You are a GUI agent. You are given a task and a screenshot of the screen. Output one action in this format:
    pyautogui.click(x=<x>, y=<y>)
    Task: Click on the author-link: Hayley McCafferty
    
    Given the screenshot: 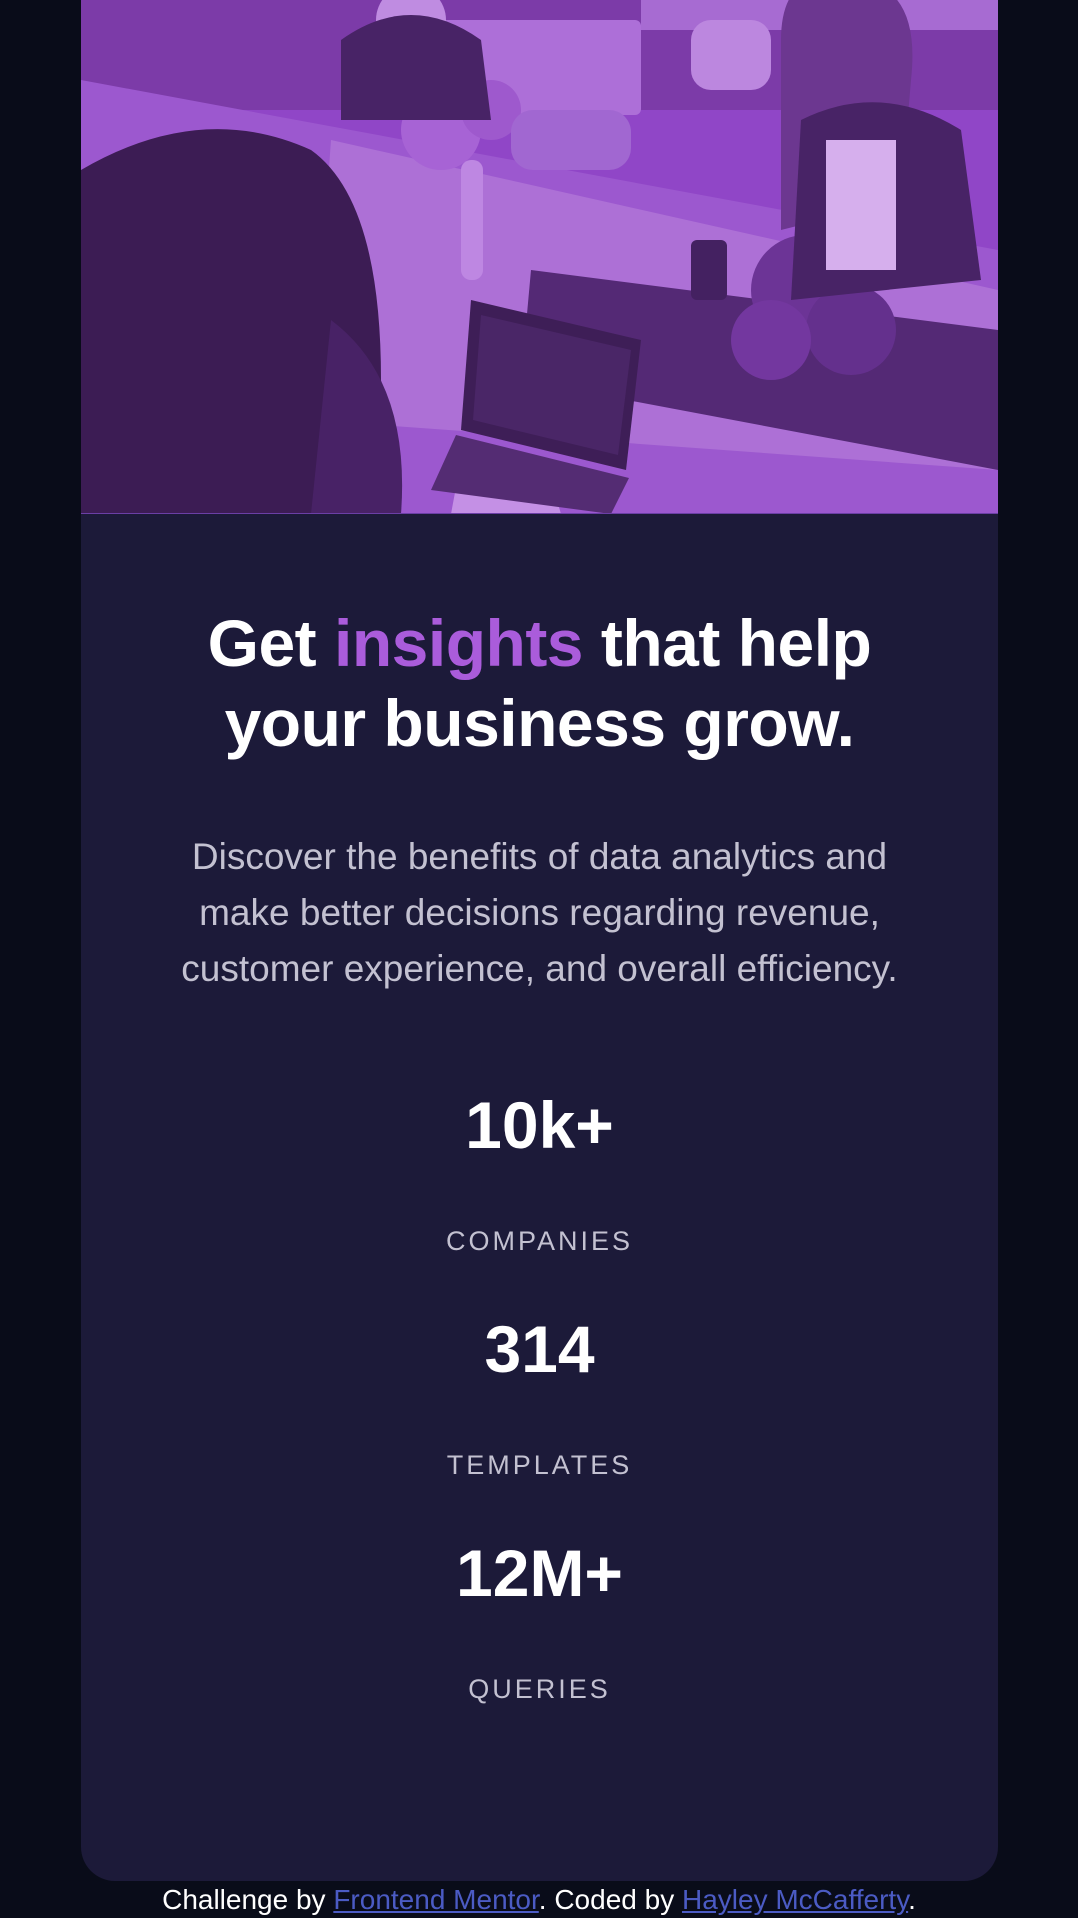 What is the action you would take?
    pyautogui.click(x=795, y=1899)
    